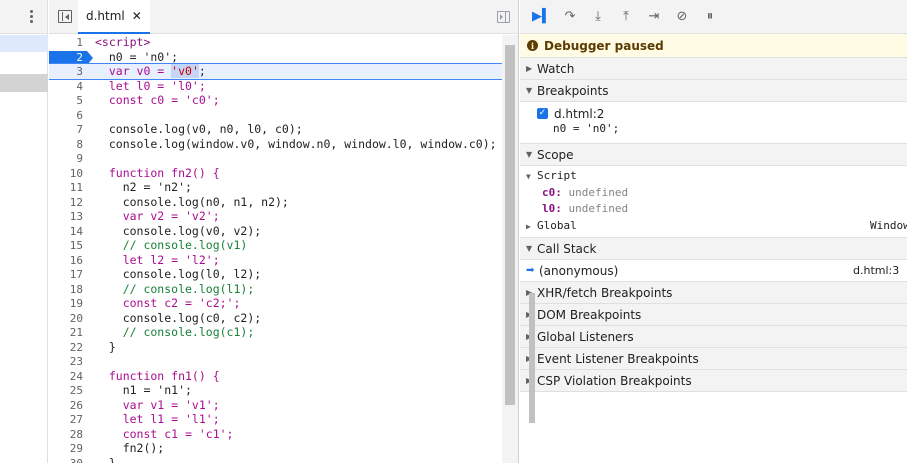 The height and width of the screenshot is (463, 907). What do you see at coordinates (275, 71) in the screenshot?
I see `code-line-execution: 3 var v0 = 'v0';` at bounding box center [275, 71].